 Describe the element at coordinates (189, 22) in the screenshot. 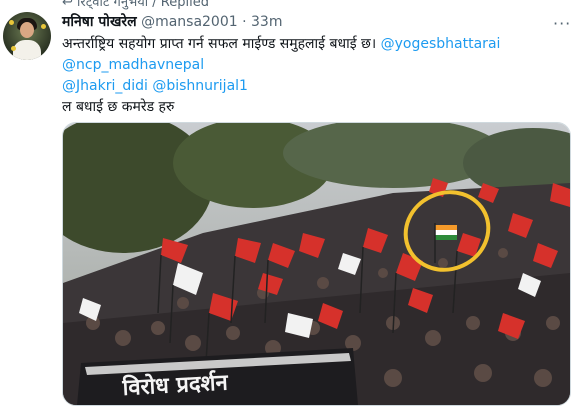

I see `user-handle: @mansa2001` at that location.